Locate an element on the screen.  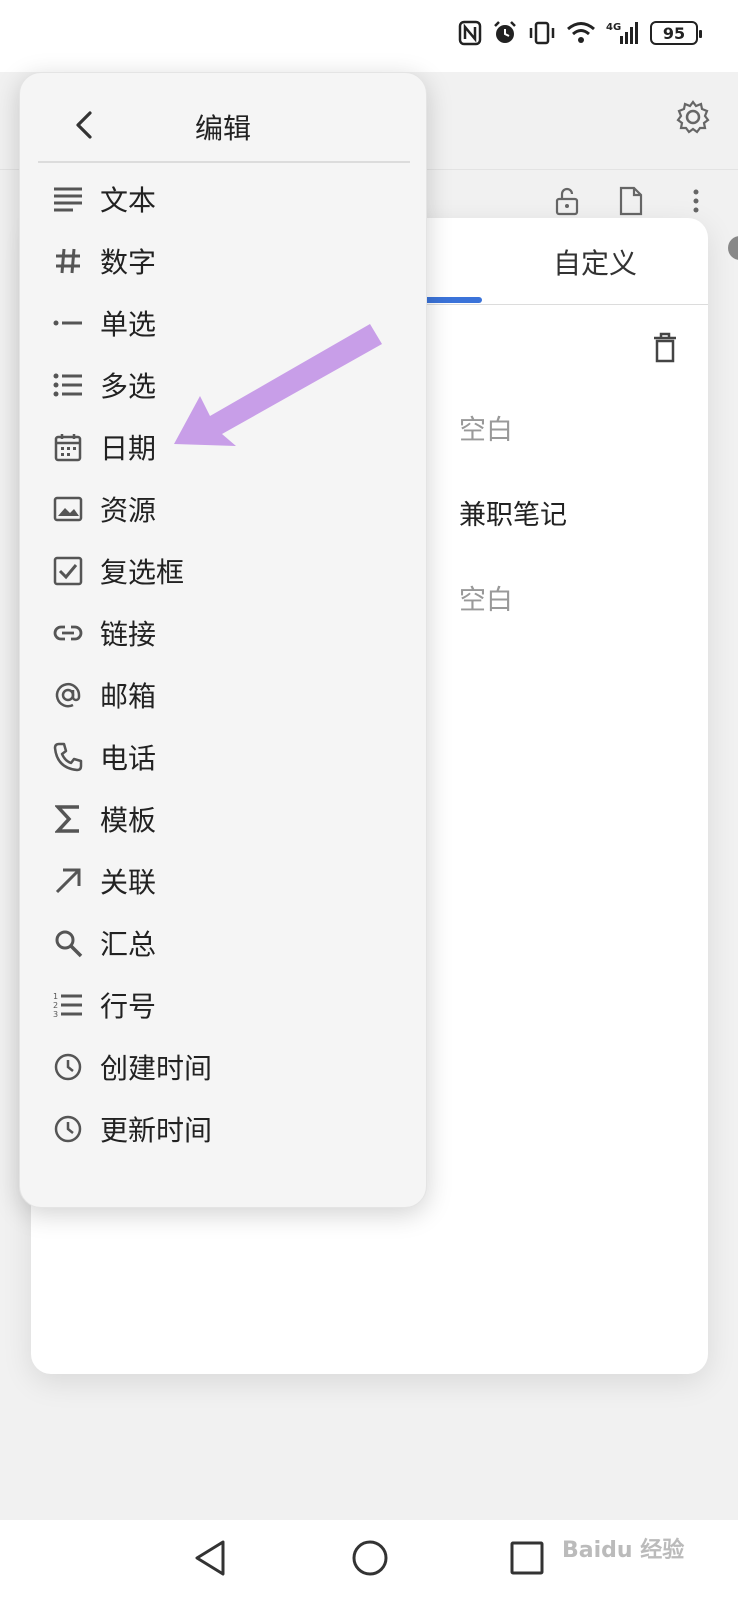
cell-empty-2: 空白 is located at coordinates (486, 600).